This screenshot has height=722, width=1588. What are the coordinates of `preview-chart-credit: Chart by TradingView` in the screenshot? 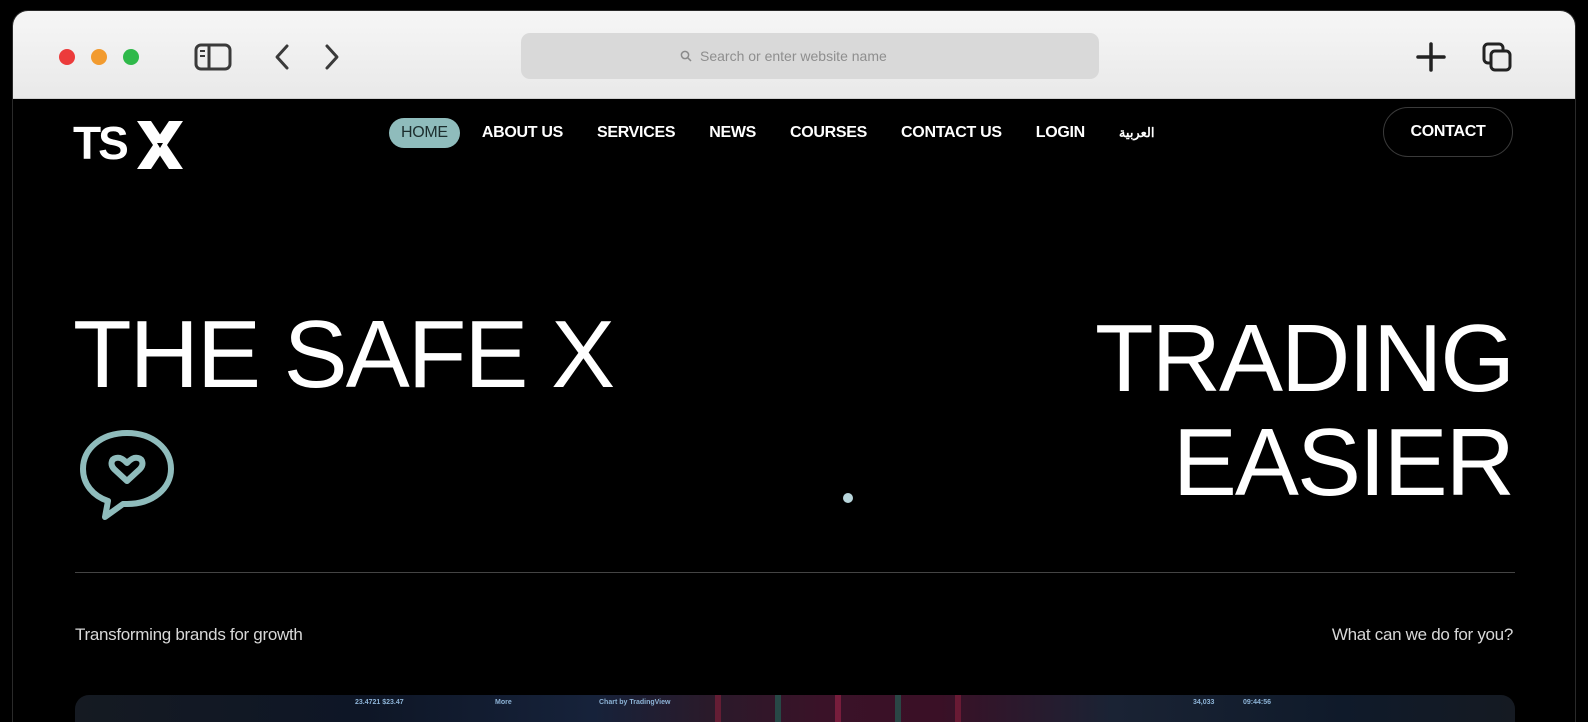 It's located at (635, 702).